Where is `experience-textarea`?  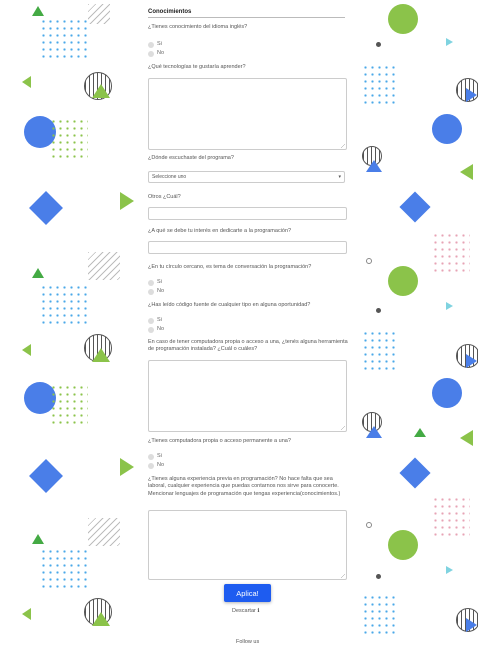
experience-textarea is located at coordinates (247, 545).